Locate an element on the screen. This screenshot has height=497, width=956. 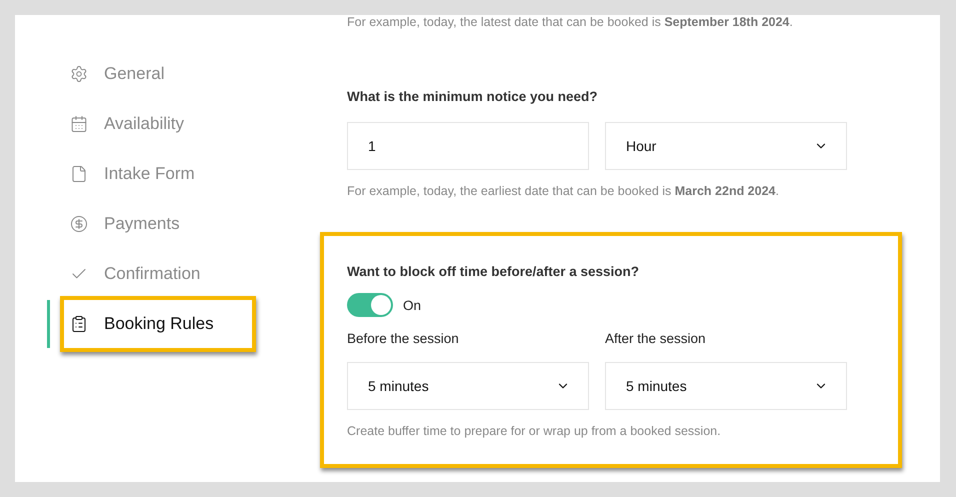
note-text: For example, today, the earliest date that can be booked is March 22nd 2024. is located at coordinates (563, 191).